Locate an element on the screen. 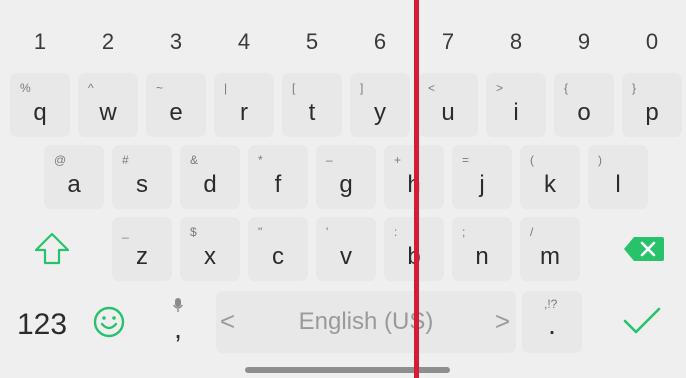 This screenshot has height=378, width=686. key-label: e is located at coordinates (176, 112).